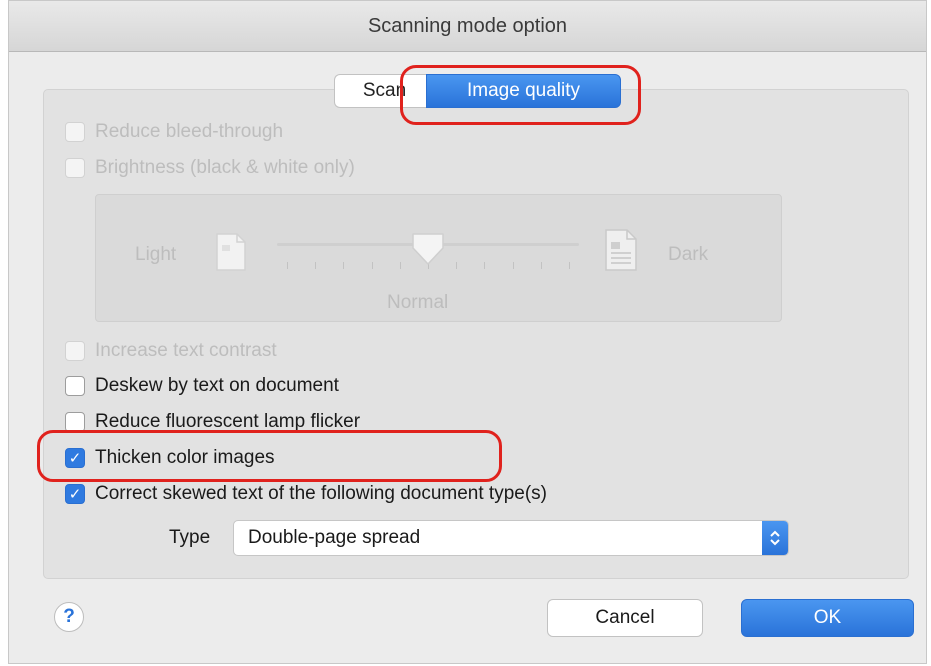 Image resolution: width=931 pixels, height=666 pixels. What do you see at coordinates (190, 537) in the screenshot?
I see `type-label: Type` at bounding box center [190, 537].